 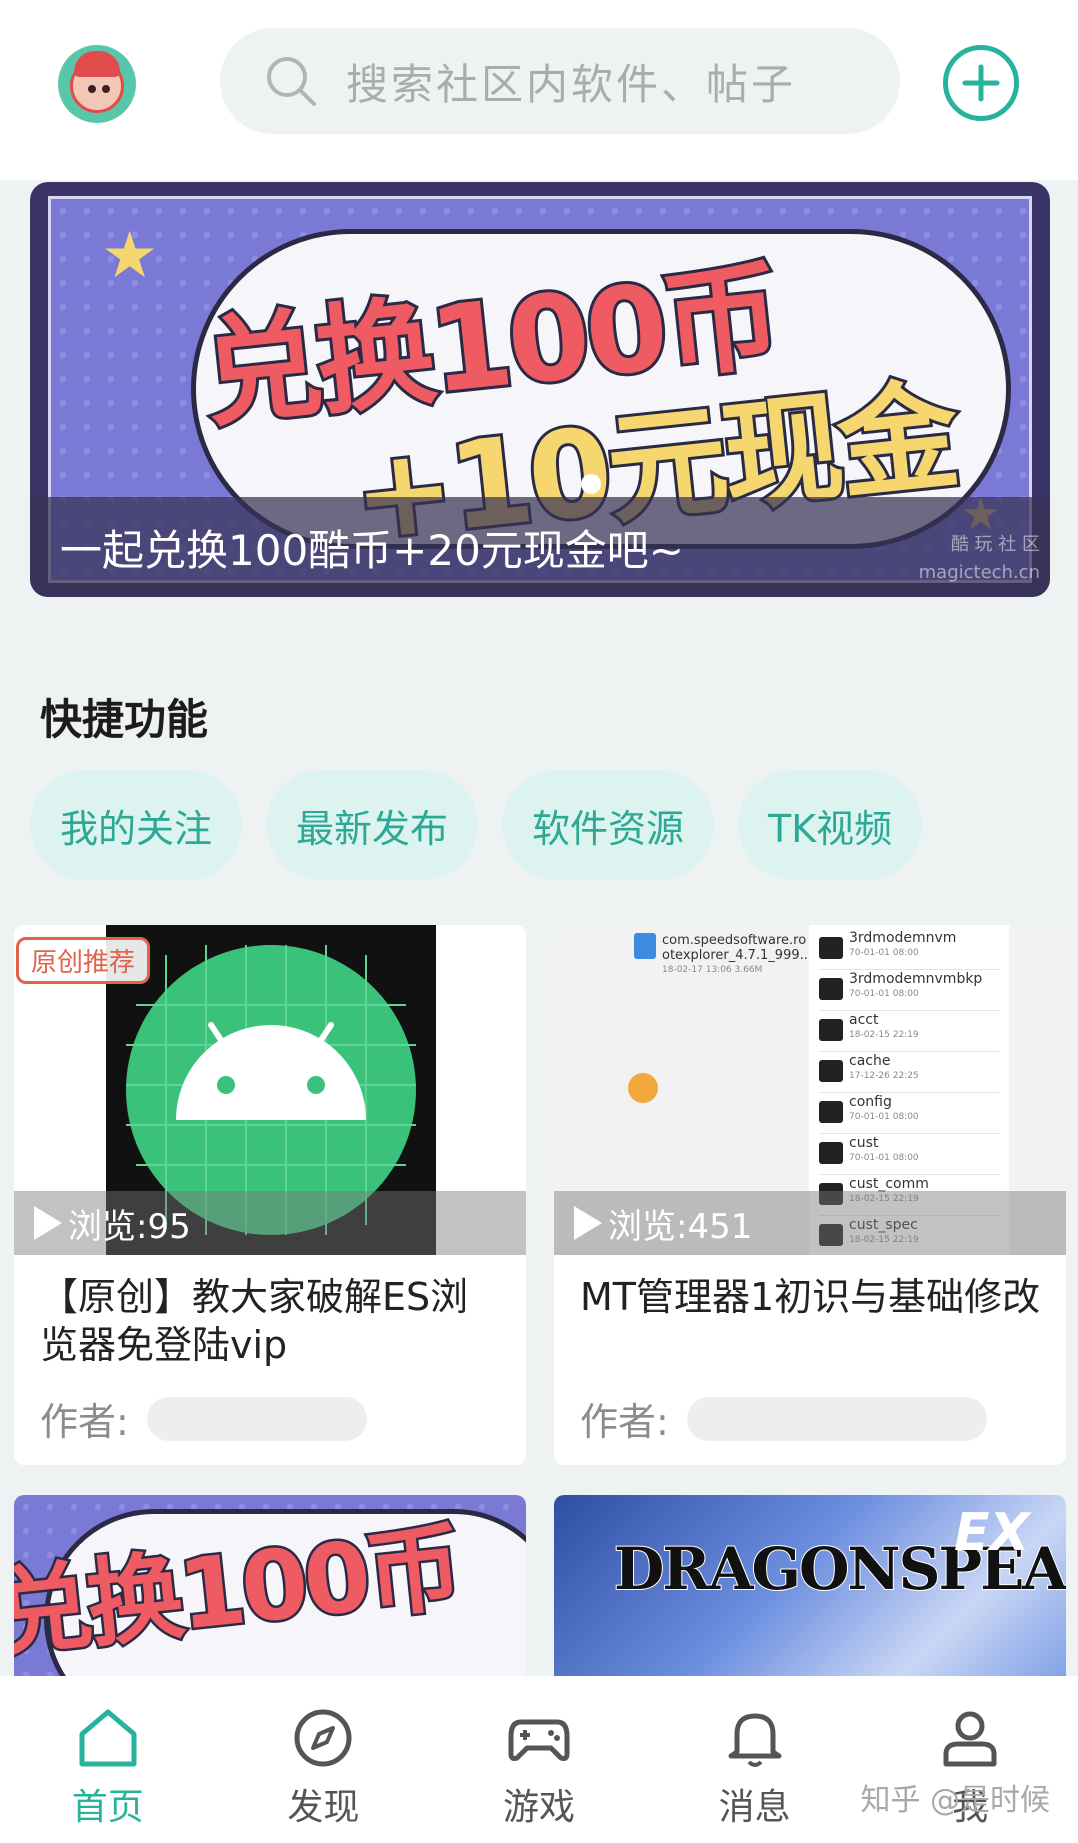 I want to click on search-placeholder: 搜索社区内软件、帖子, so click(x=571, y=84).